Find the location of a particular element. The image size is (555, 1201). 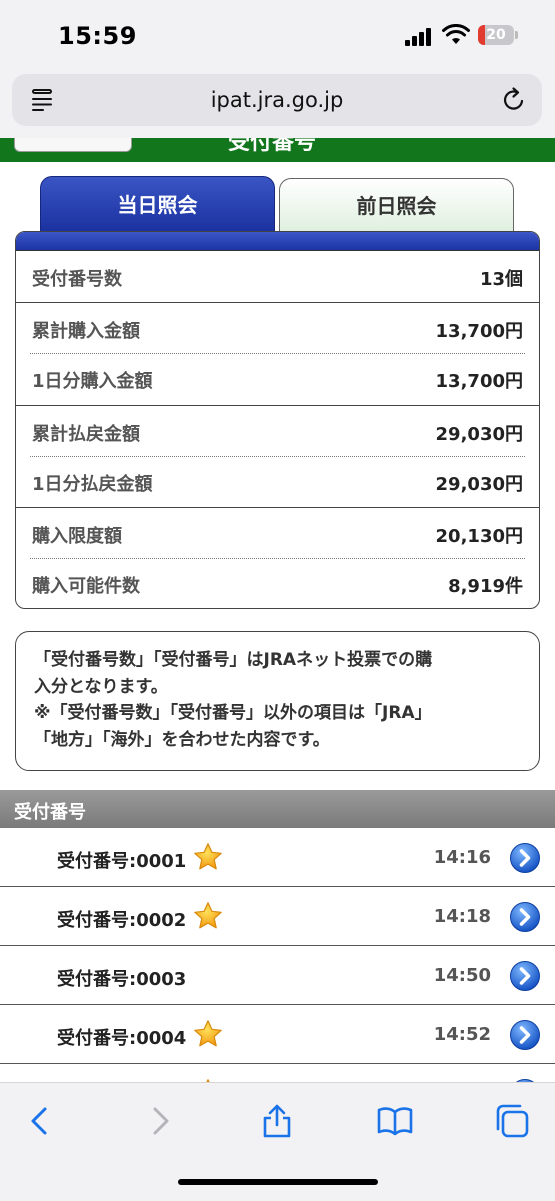

summary-row-available-count: 購入可能件数 8,919件 is located at coordinates (277, 583).